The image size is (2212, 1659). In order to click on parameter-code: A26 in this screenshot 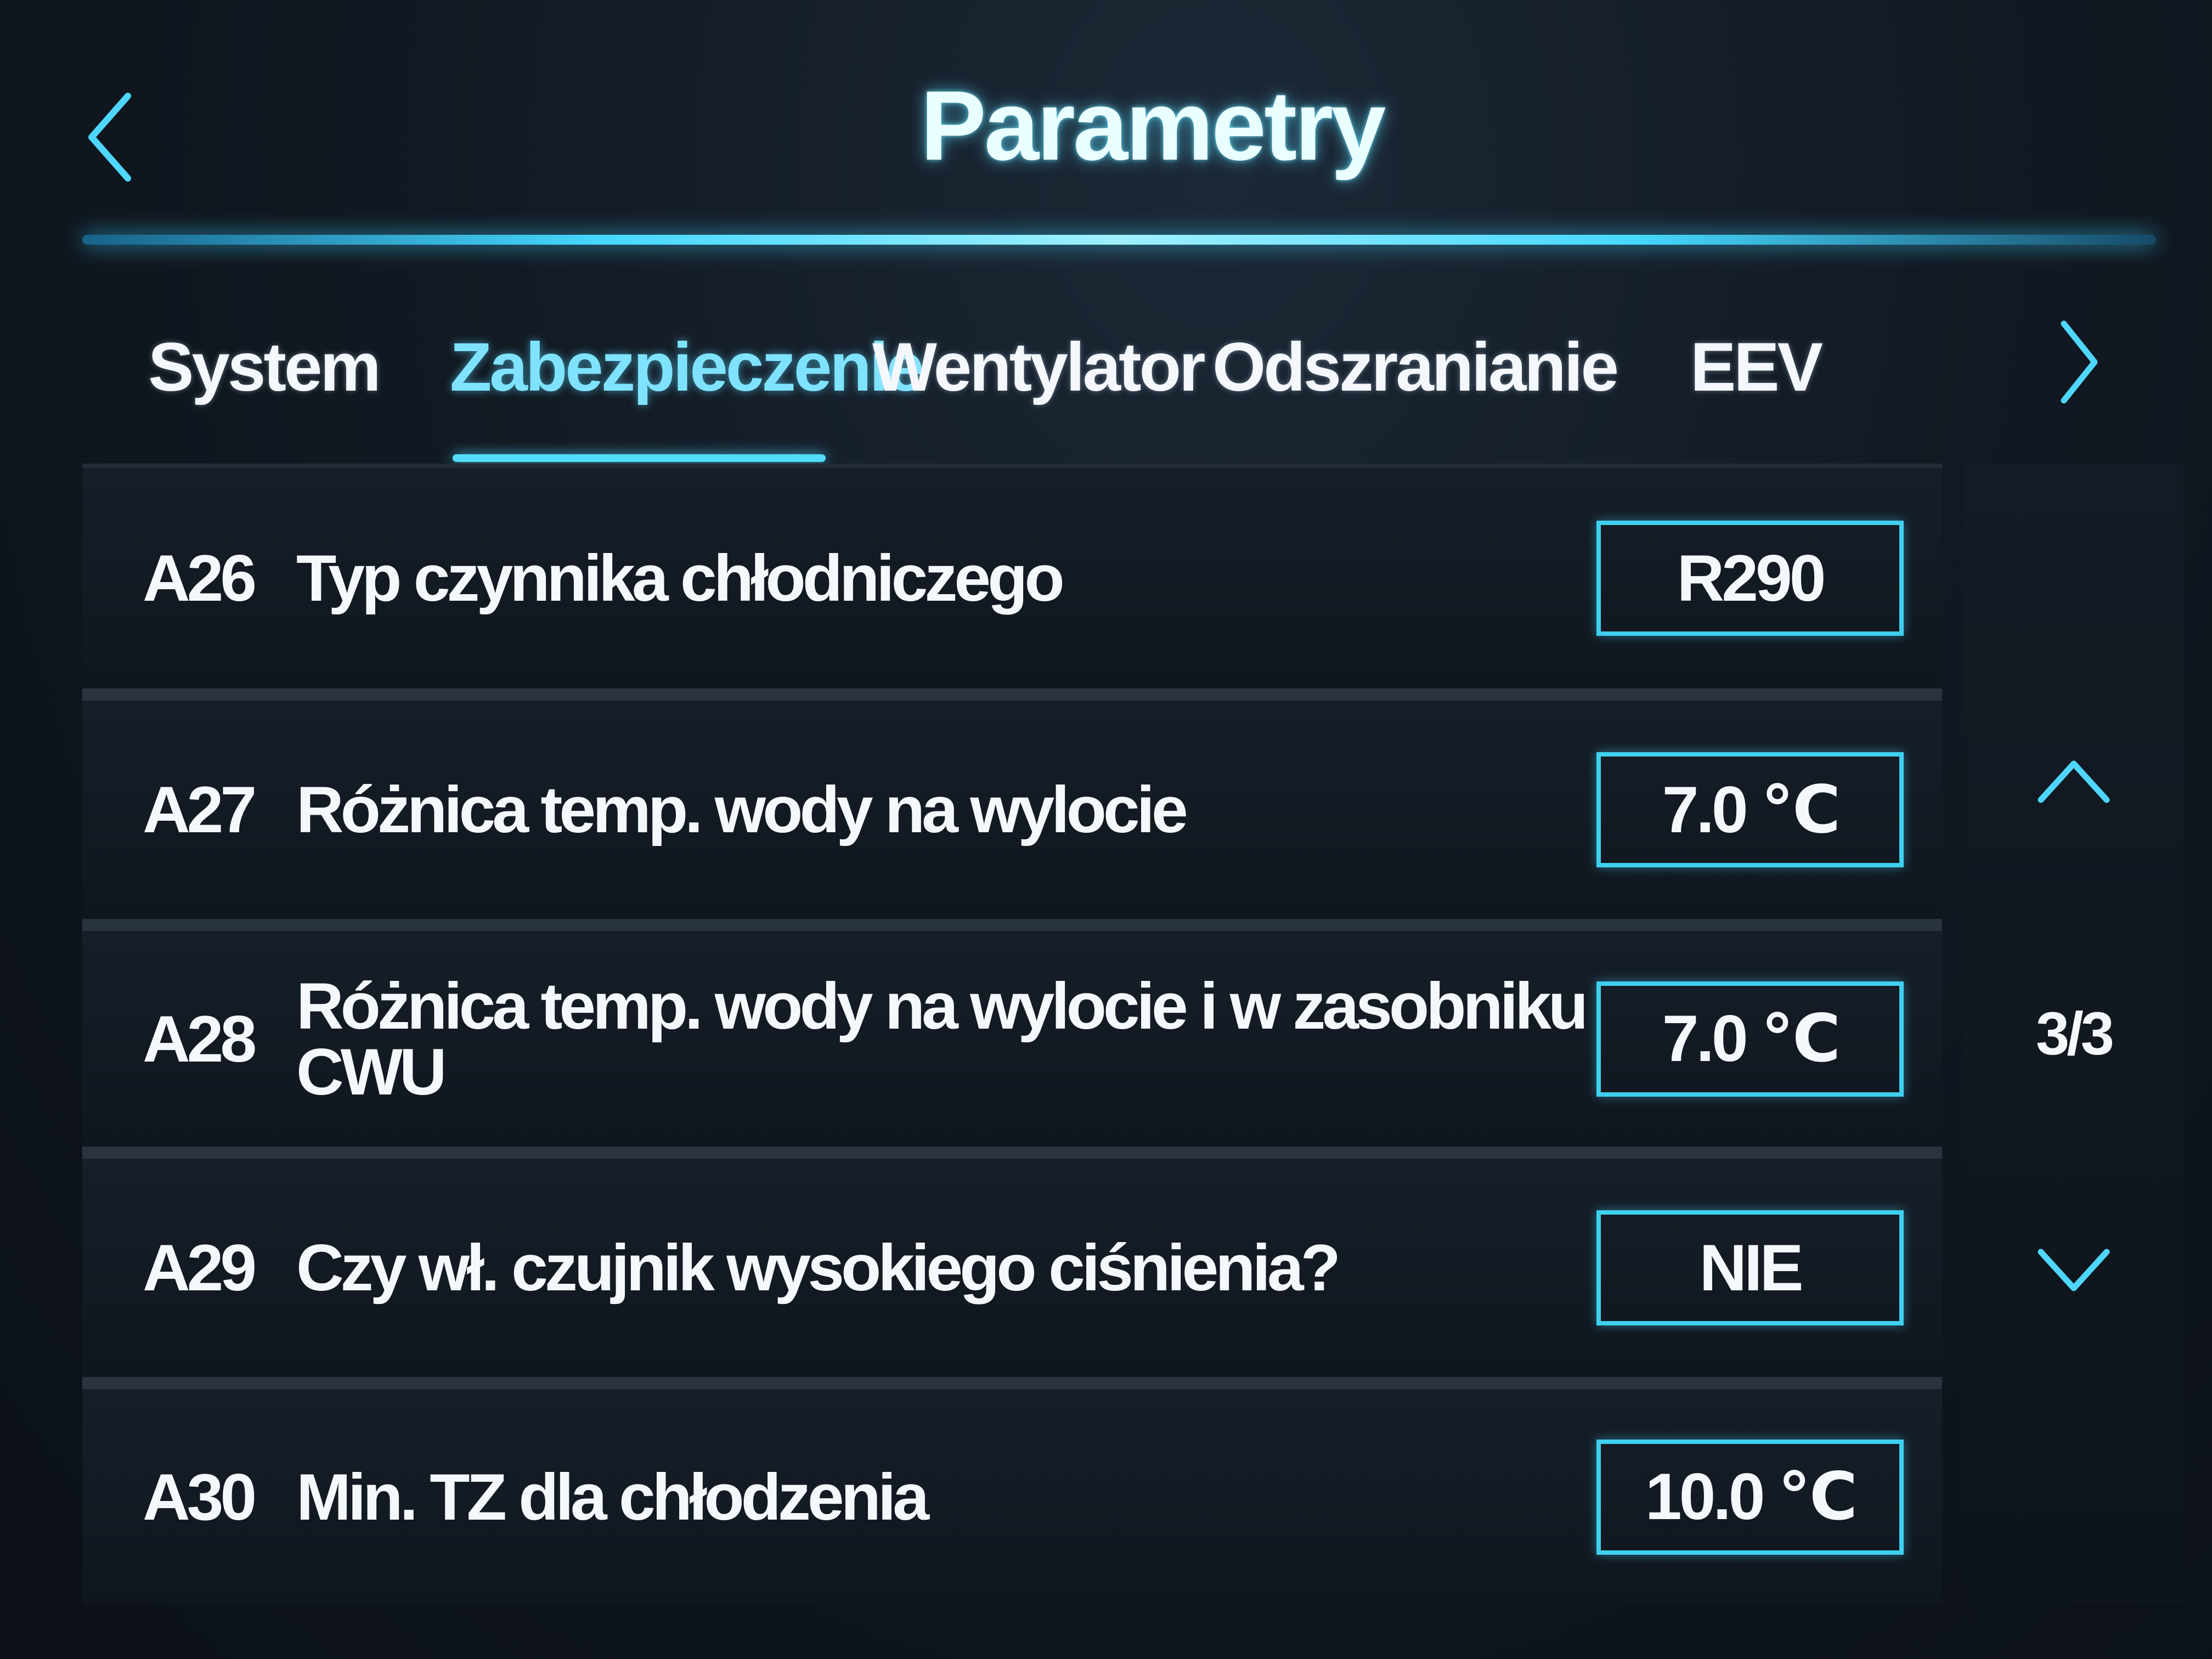, I will do `click(200, 578)`.